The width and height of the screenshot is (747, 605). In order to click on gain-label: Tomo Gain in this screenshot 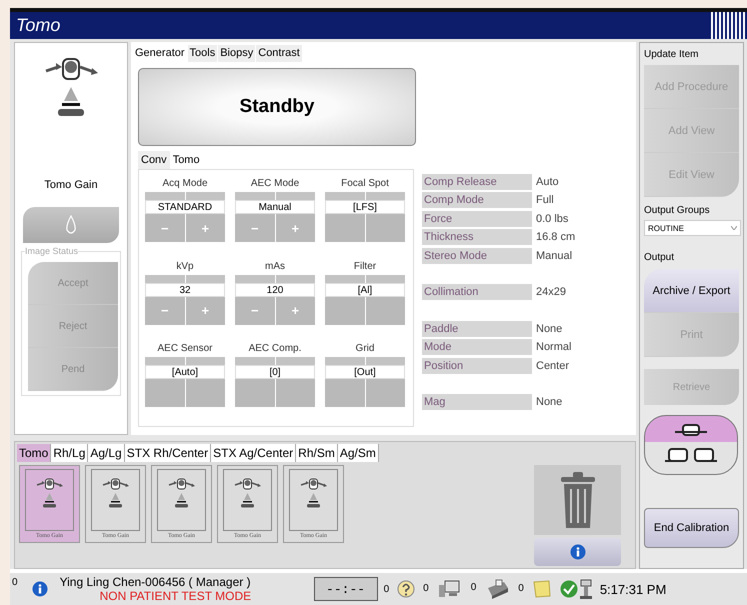, I will do `click(71, 185)`.